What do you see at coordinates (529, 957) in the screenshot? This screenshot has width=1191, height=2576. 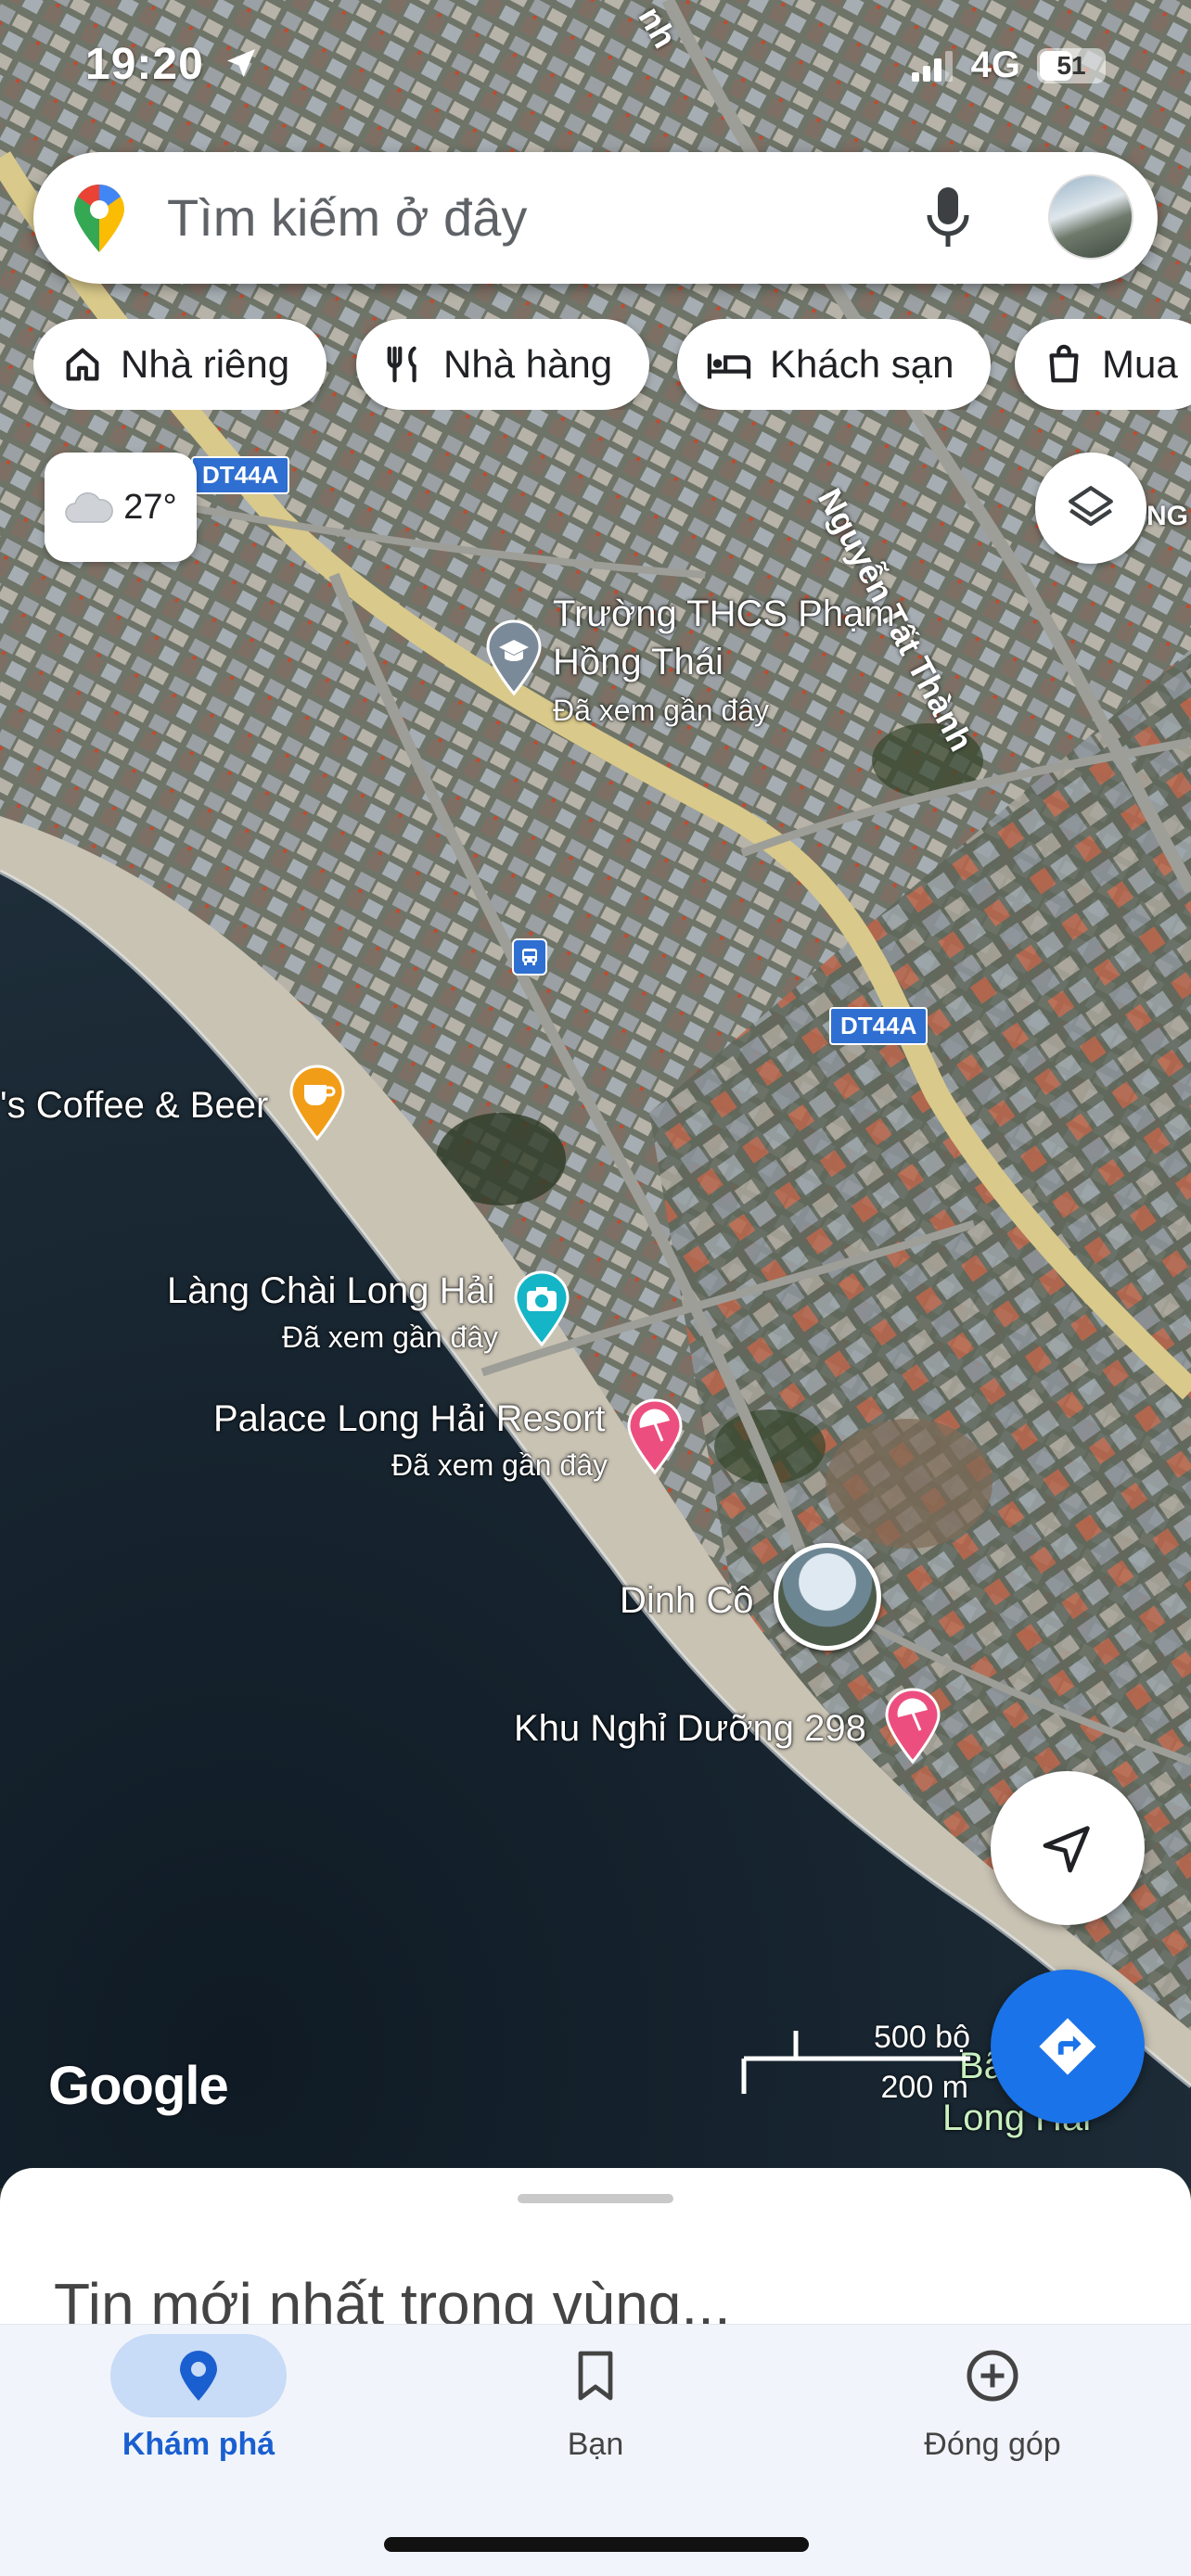 I see `bus-stop-icon` at bounding box center [529, 957].